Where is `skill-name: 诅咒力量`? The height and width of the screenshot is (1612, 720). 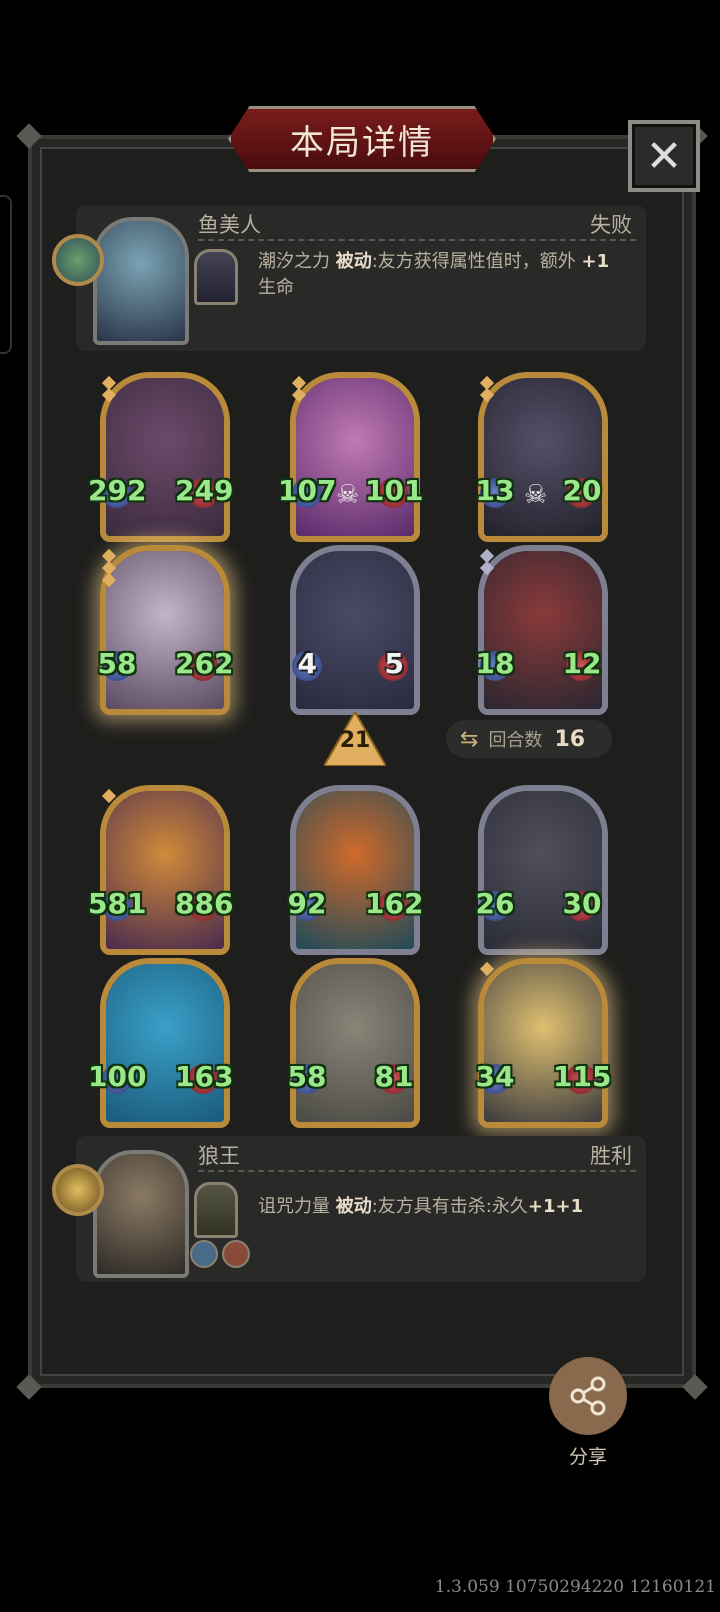
skill-name: 诅咒力量 is located at coordinates (294, 1206).